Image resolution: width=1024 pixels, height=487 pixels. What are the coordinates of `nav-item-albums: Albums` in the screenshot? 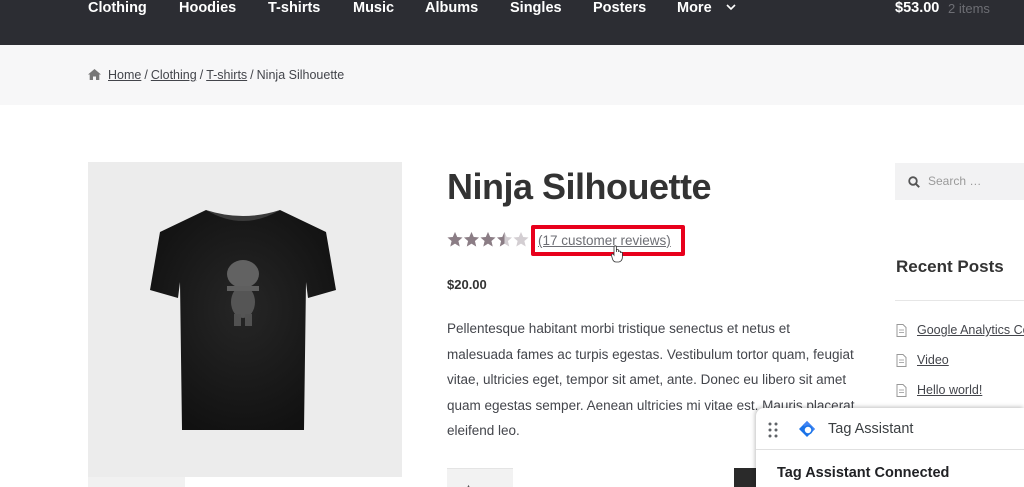 It's located at (451, 8).